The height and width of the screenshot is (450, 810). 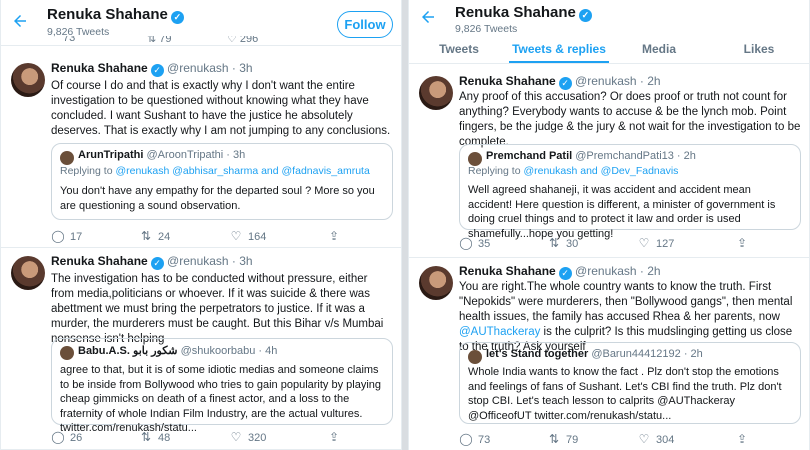 I want to click on like-button: ♡ 127, so click(x=656, y=243).